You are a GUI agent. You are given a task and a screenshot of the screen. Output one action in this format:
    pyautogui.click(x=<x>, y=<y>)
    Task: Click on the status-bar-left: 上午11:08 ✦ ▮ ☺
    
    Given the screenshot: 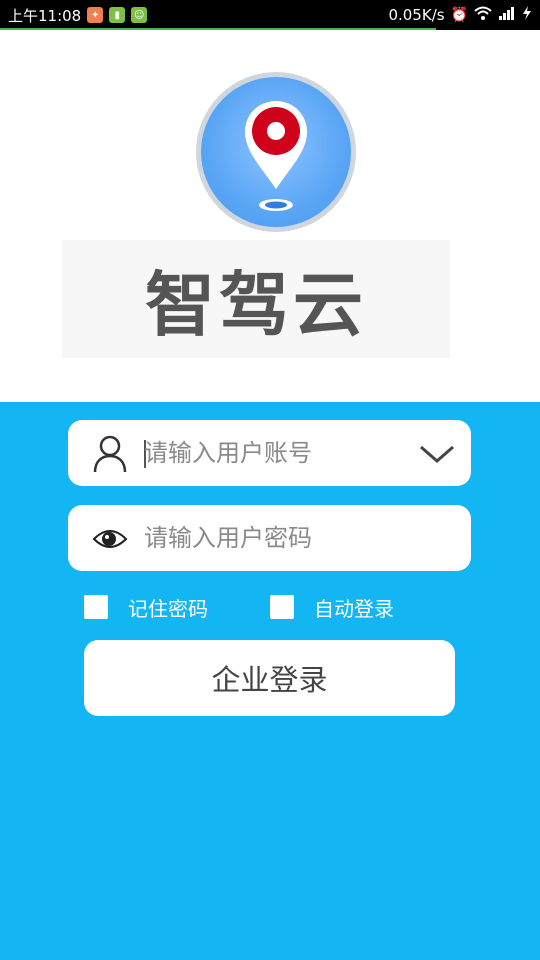 What is the action you would take?
    pyautogui.click(x=78, y=15)
    